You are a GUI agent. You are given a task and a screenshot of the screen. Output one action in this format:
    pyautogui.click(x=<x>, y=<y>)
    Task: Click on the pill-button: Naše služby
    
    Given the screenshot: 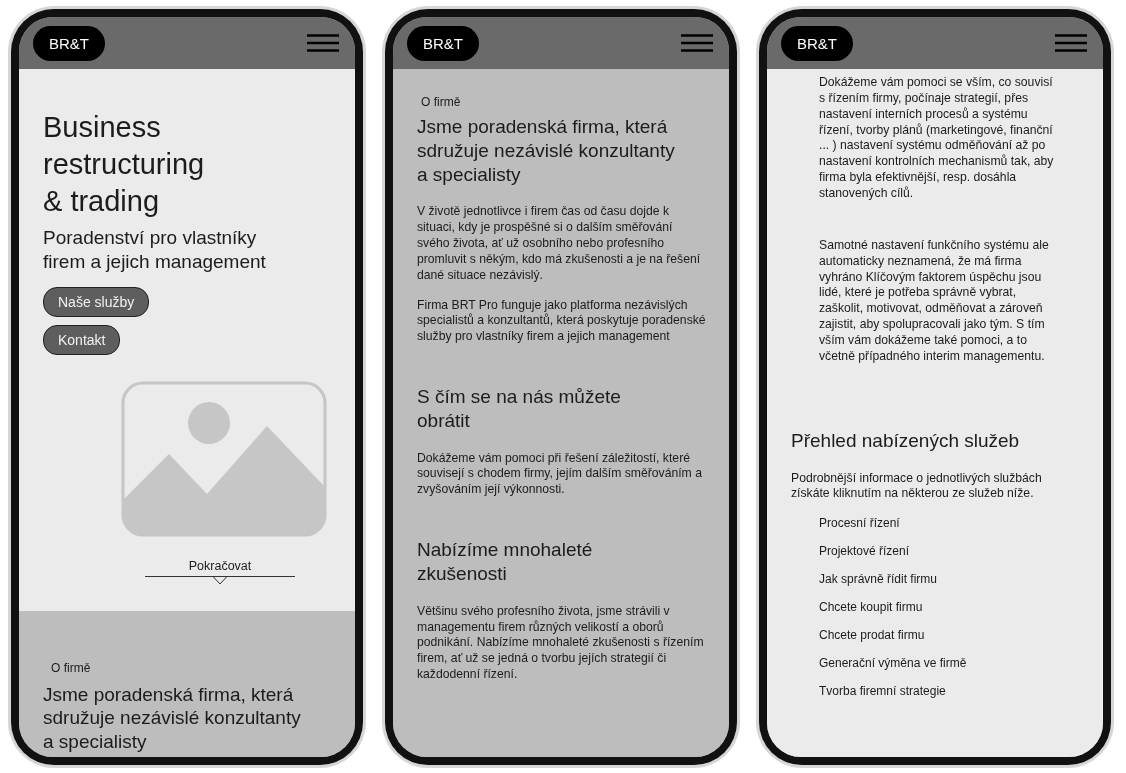 What is the action you would take?
    pyautogui.click(x=96, y=301)
    